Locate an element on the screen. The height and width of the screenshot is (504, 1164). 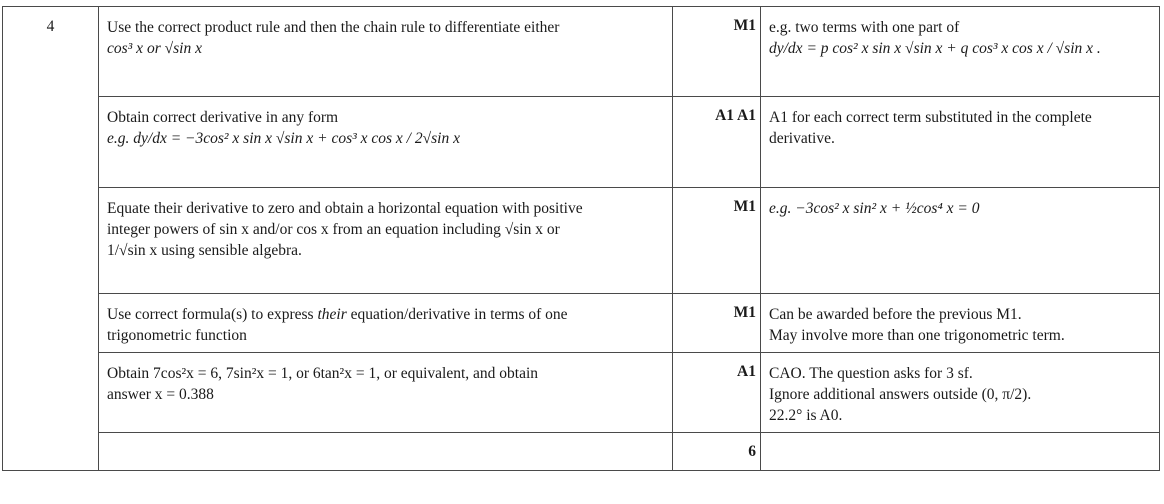
notes-text: e.g. two terms with one part of is located at coordinates (864, 27).